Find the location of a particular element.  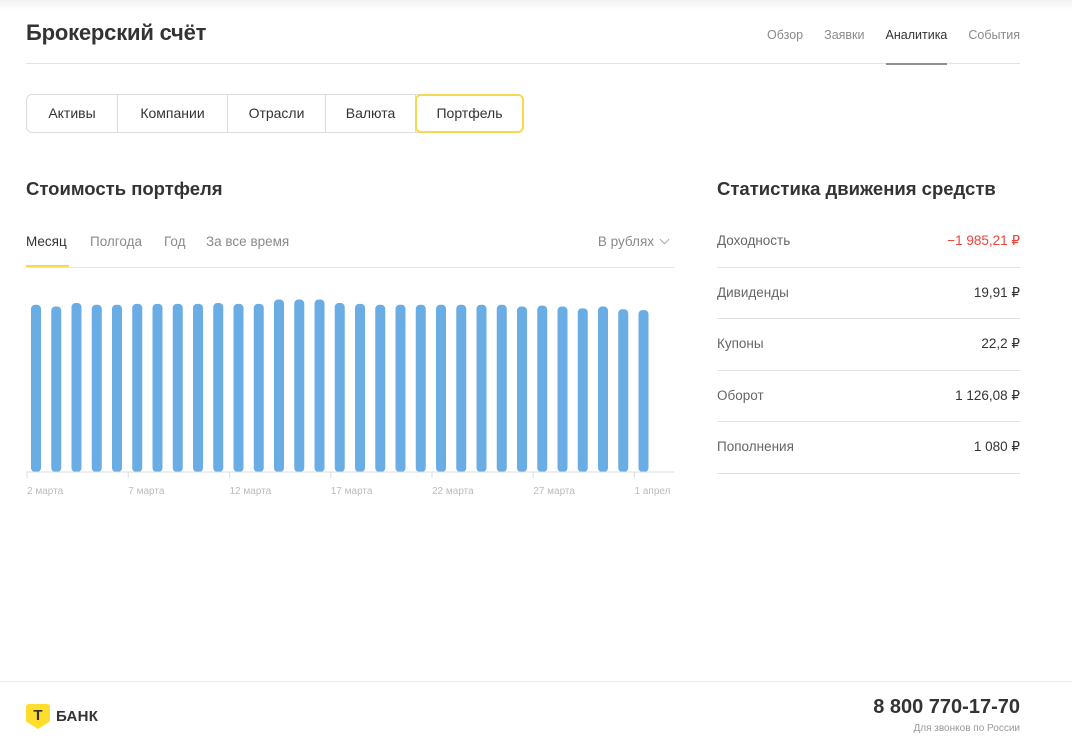

active-tab-underline is located at coordinates (47, 266).